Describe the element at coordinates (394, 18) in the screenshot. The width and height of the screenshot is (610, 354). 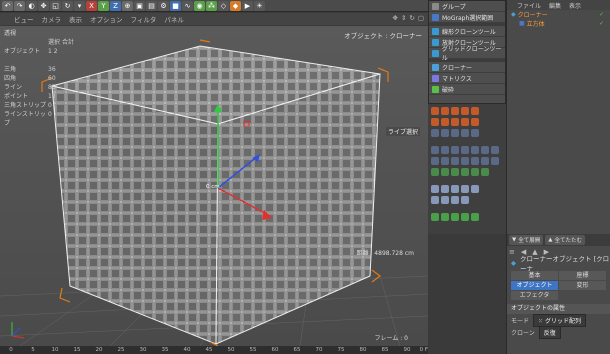
I see `pan-icon: ✥` at that location.